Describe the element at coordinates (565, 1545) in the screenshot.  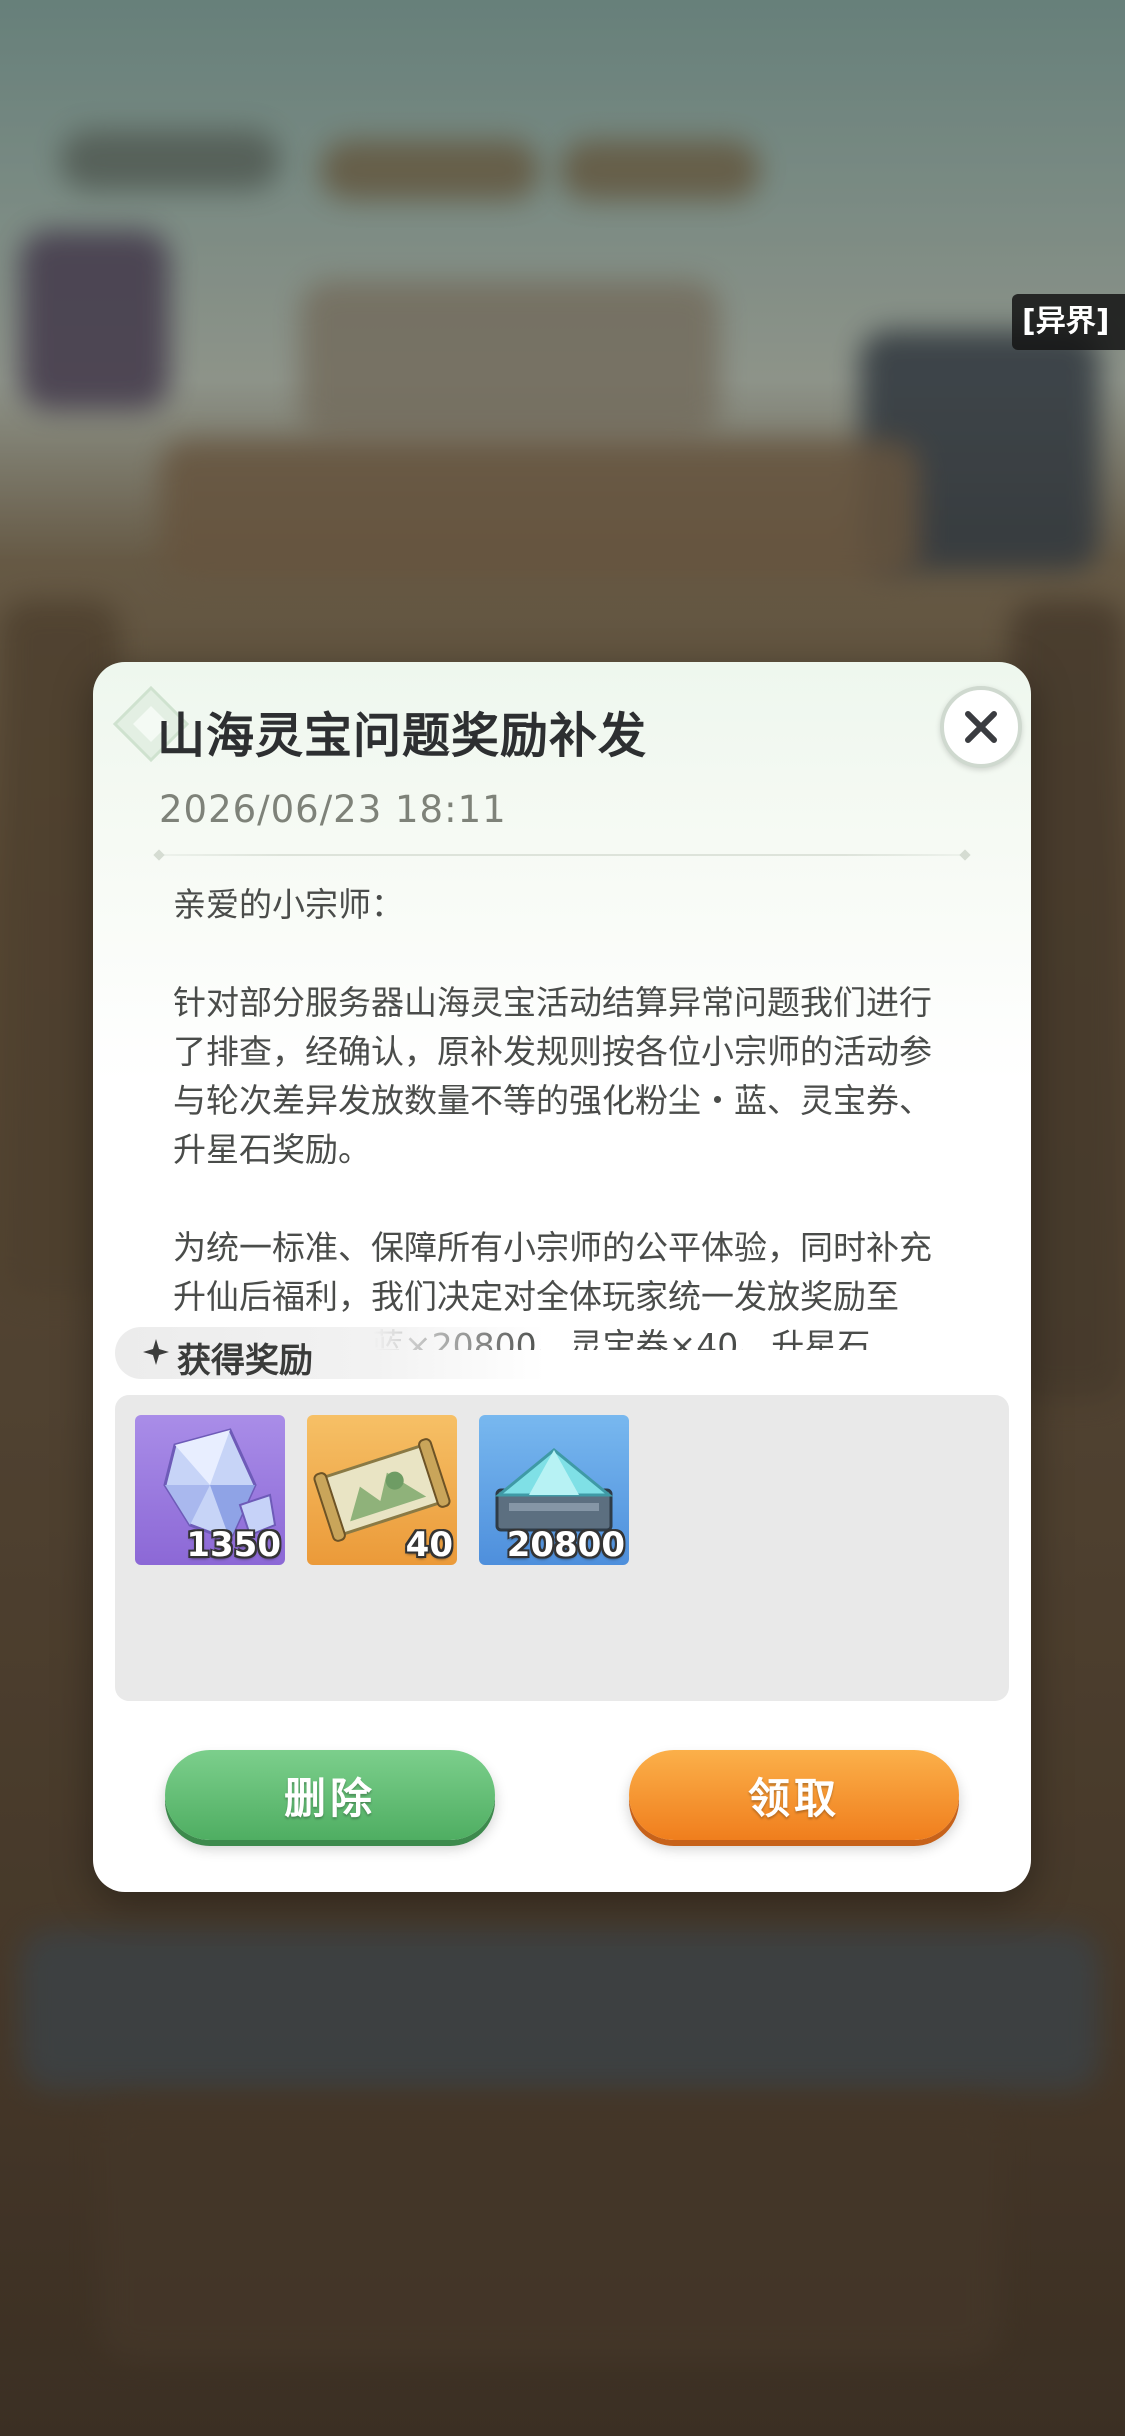
I see `reward-count: 20800` at that location.